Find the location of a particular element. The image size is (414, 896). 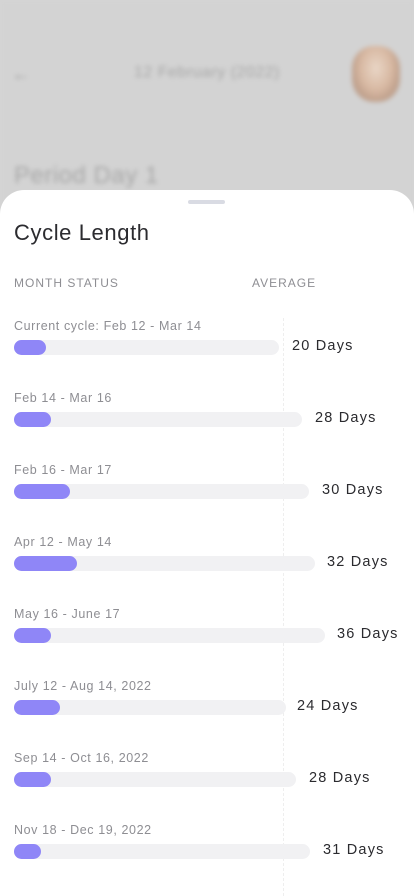

cycle-length-days: 20 Days is located at coordinates (323, 346).